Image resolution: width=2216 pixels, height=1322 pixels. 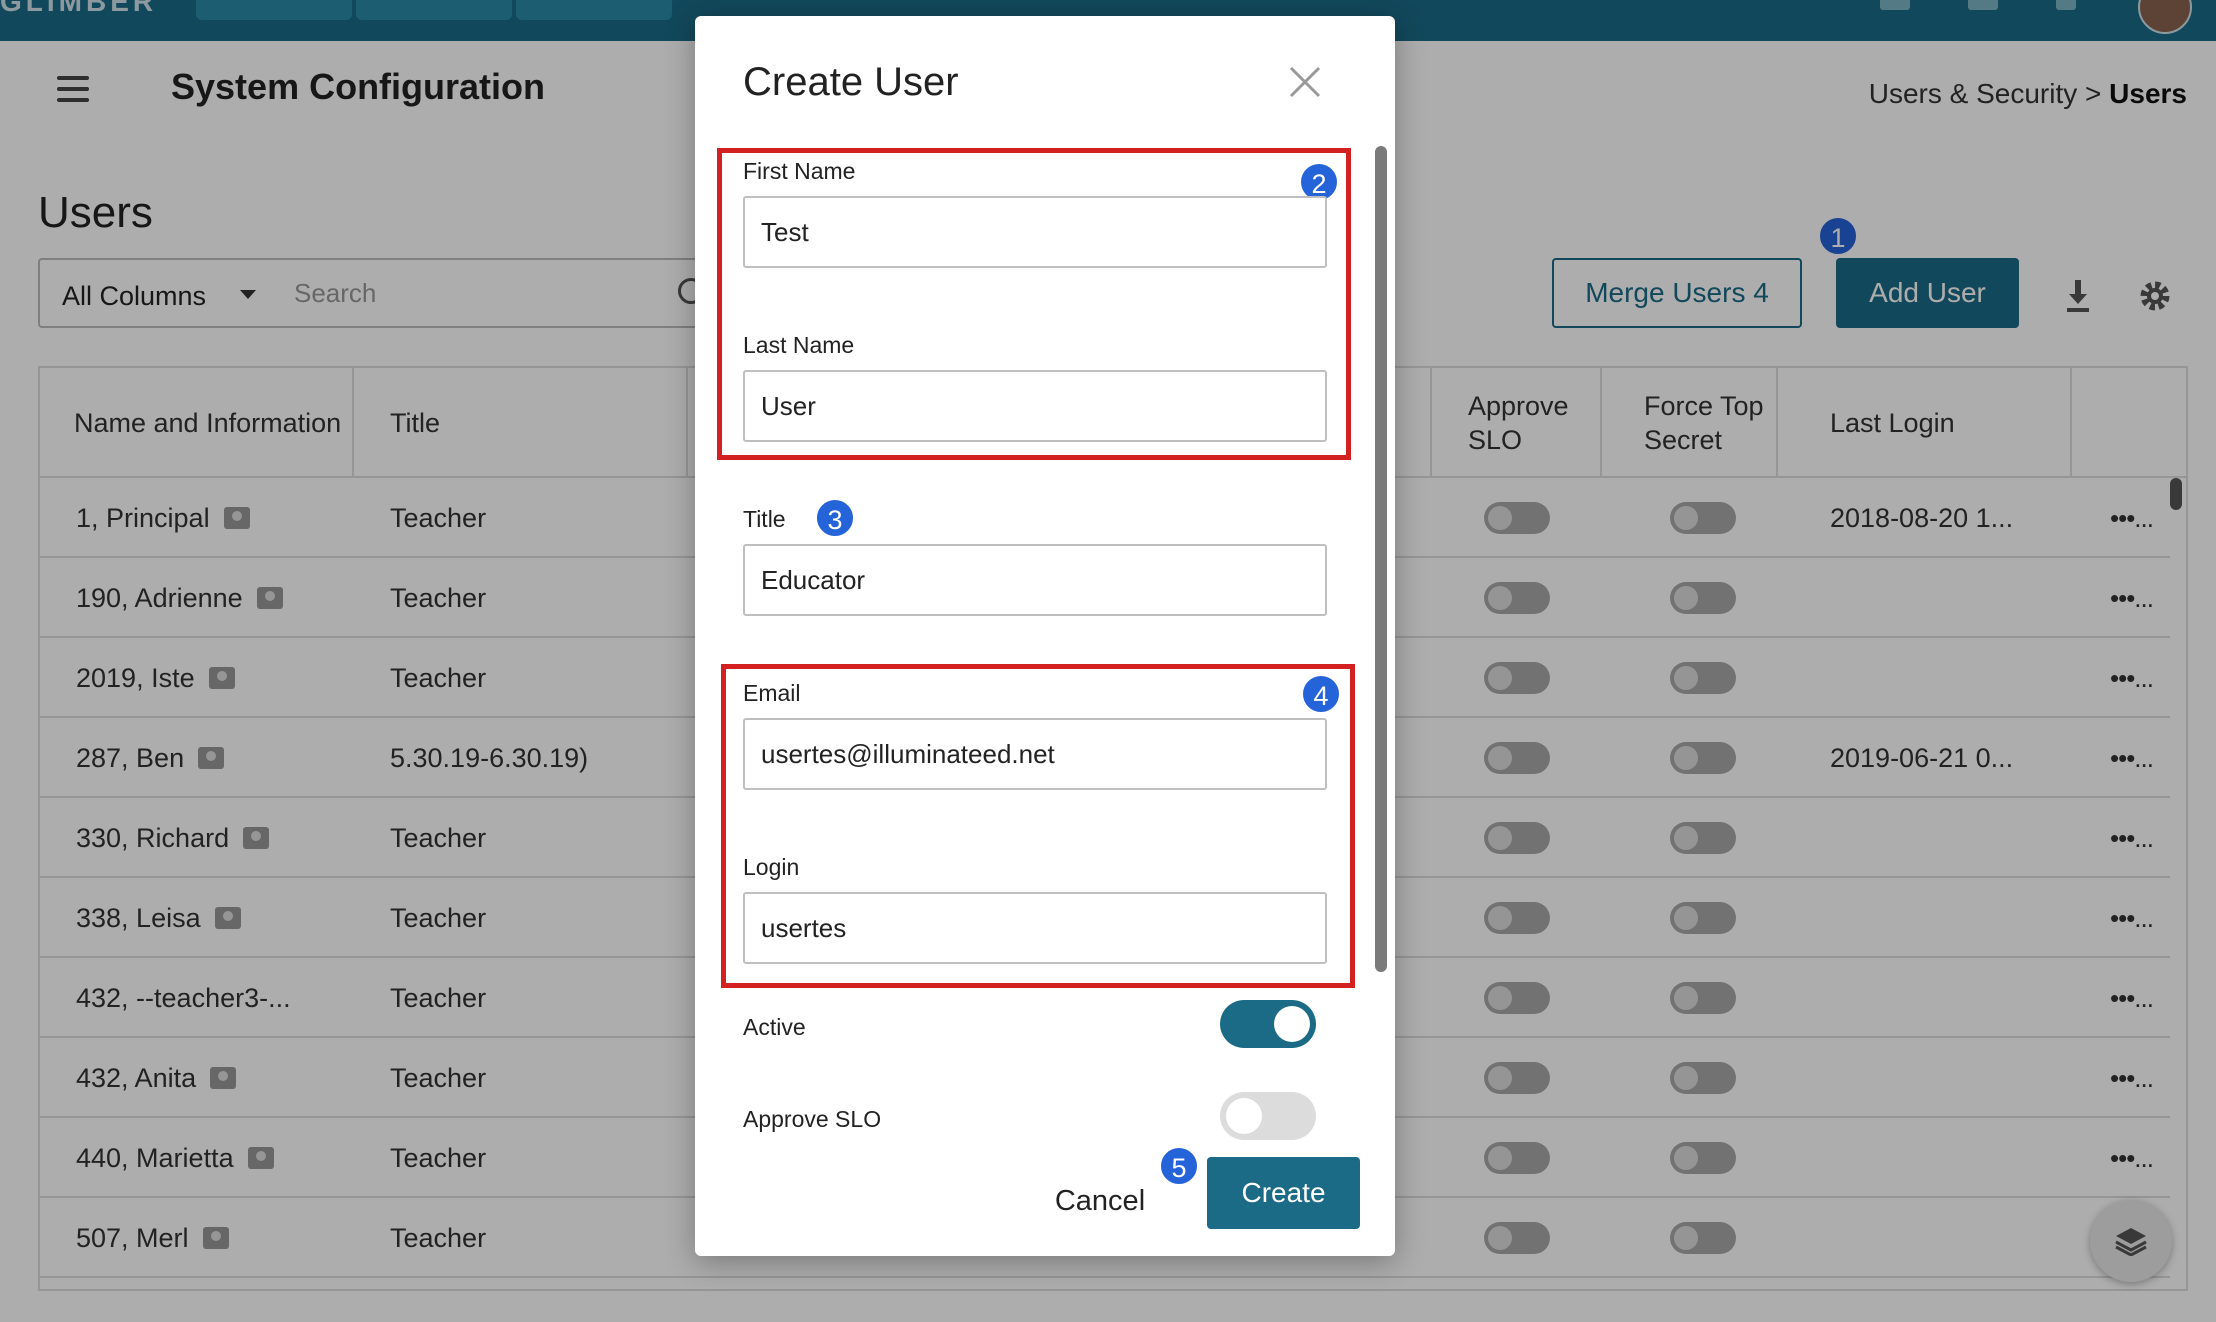 I want to click on dialog-scrollbar, so click(x=1381, y=559).